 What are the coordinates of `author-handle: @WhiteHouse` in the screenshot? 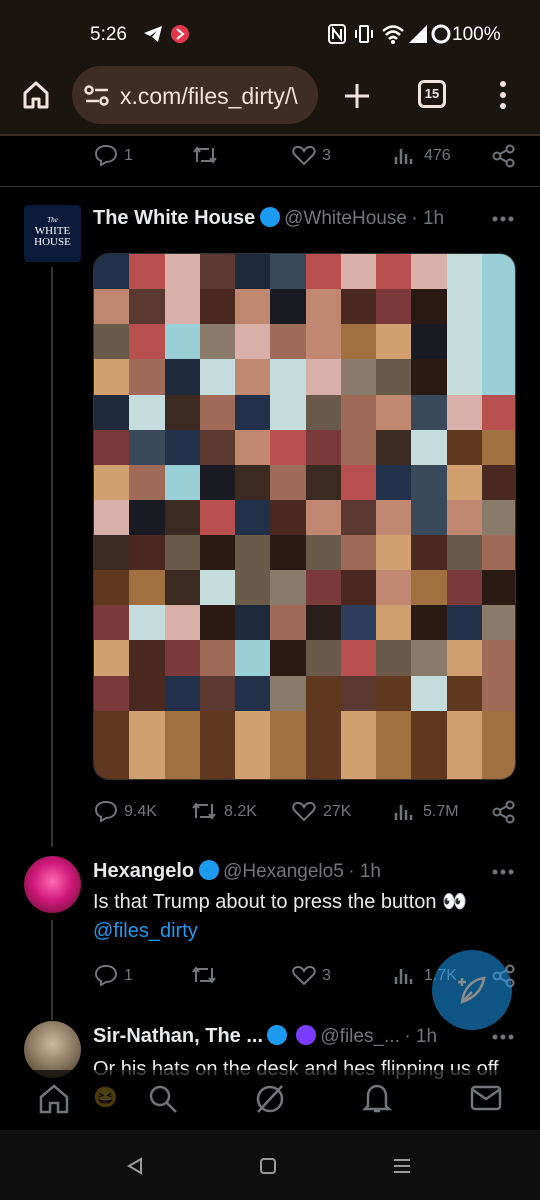 It's located at (345, 218).